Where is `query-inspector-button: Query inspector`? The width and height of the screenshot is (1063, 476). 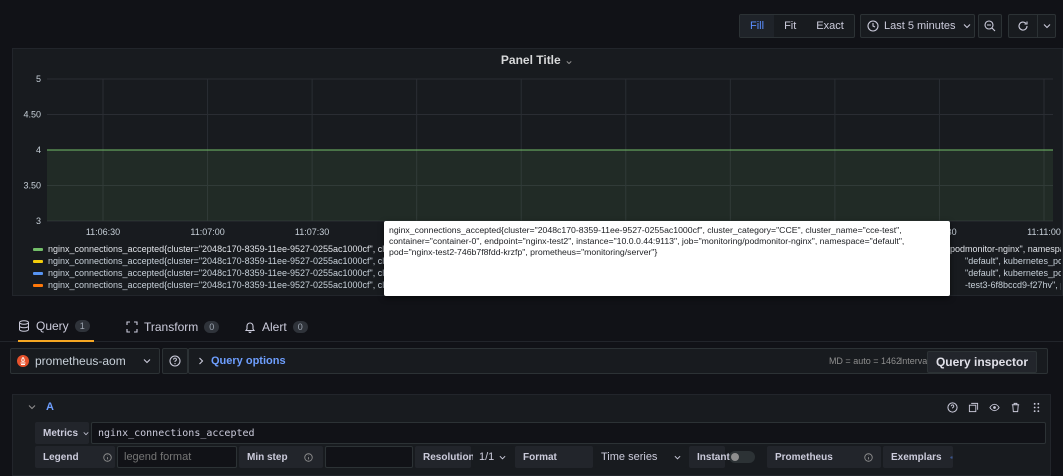 query-inspector-button: Query inspector is located at coordinates (981, 362).